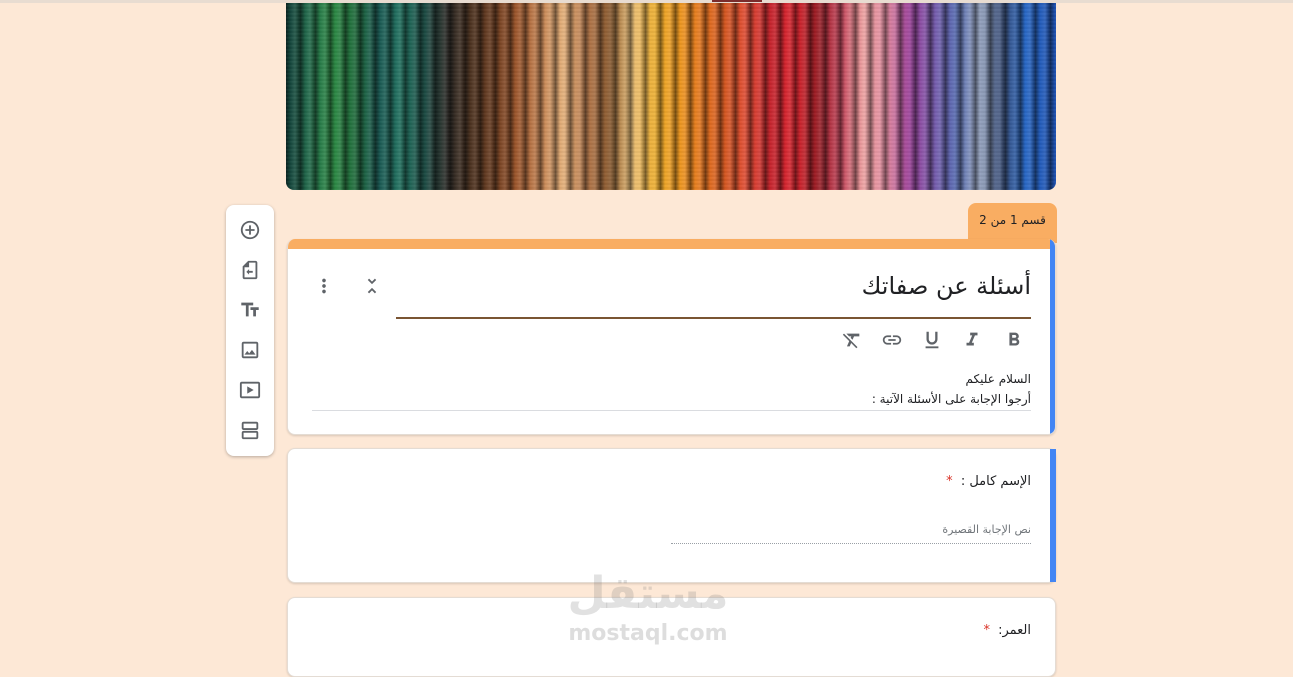 The image size is (1293, 677). What do you see at coordinates (671, 410) in the screenshot?
I see `description-underline` at bounding box center [671, 410].